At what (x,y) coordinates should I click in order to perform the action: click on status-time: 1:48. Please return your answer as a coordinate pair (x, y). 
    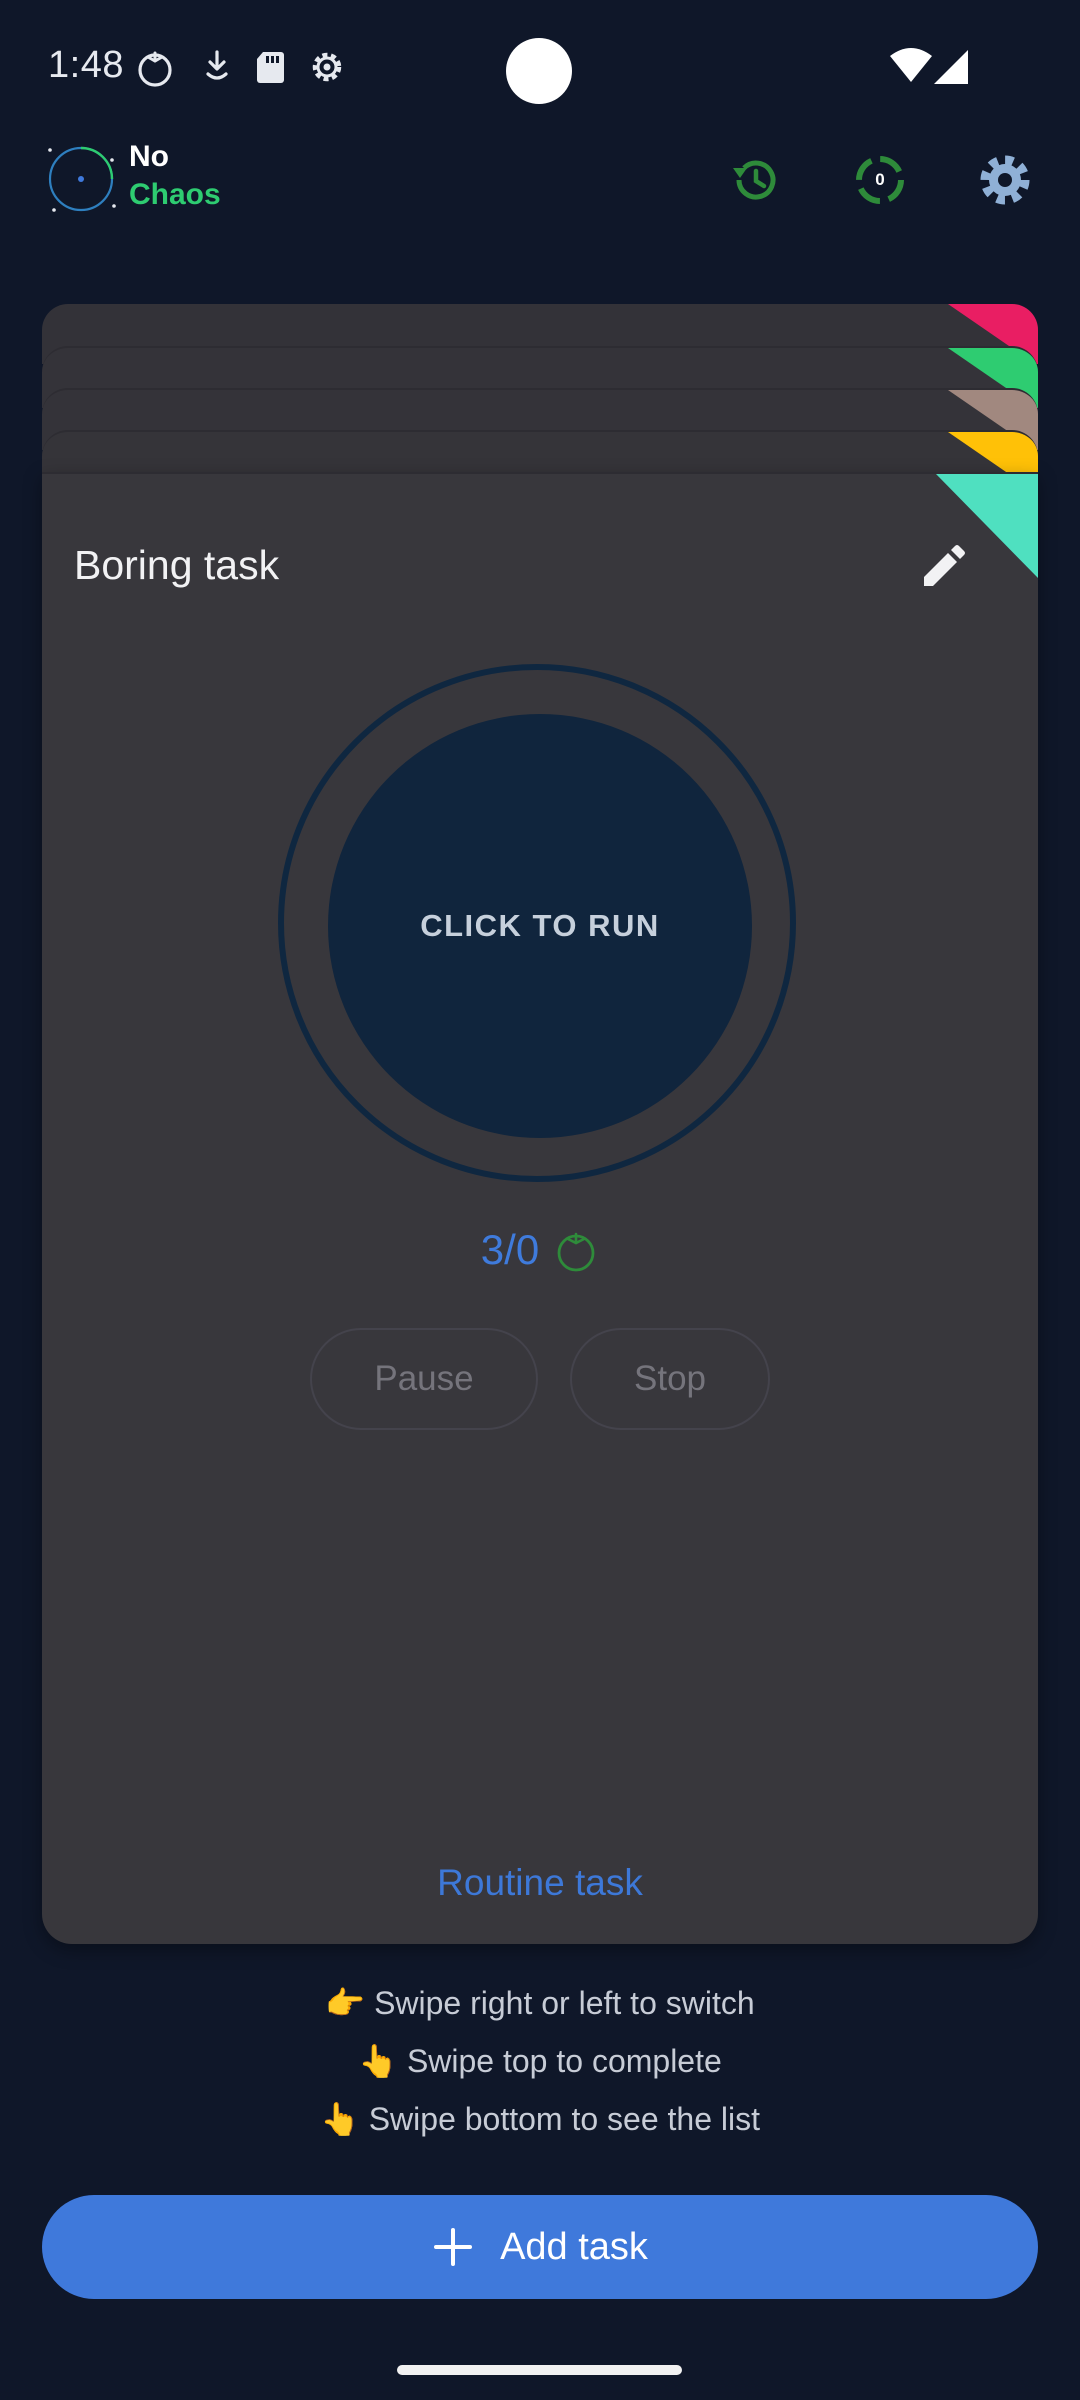
    Looking at the image, I should click on (86, 65).